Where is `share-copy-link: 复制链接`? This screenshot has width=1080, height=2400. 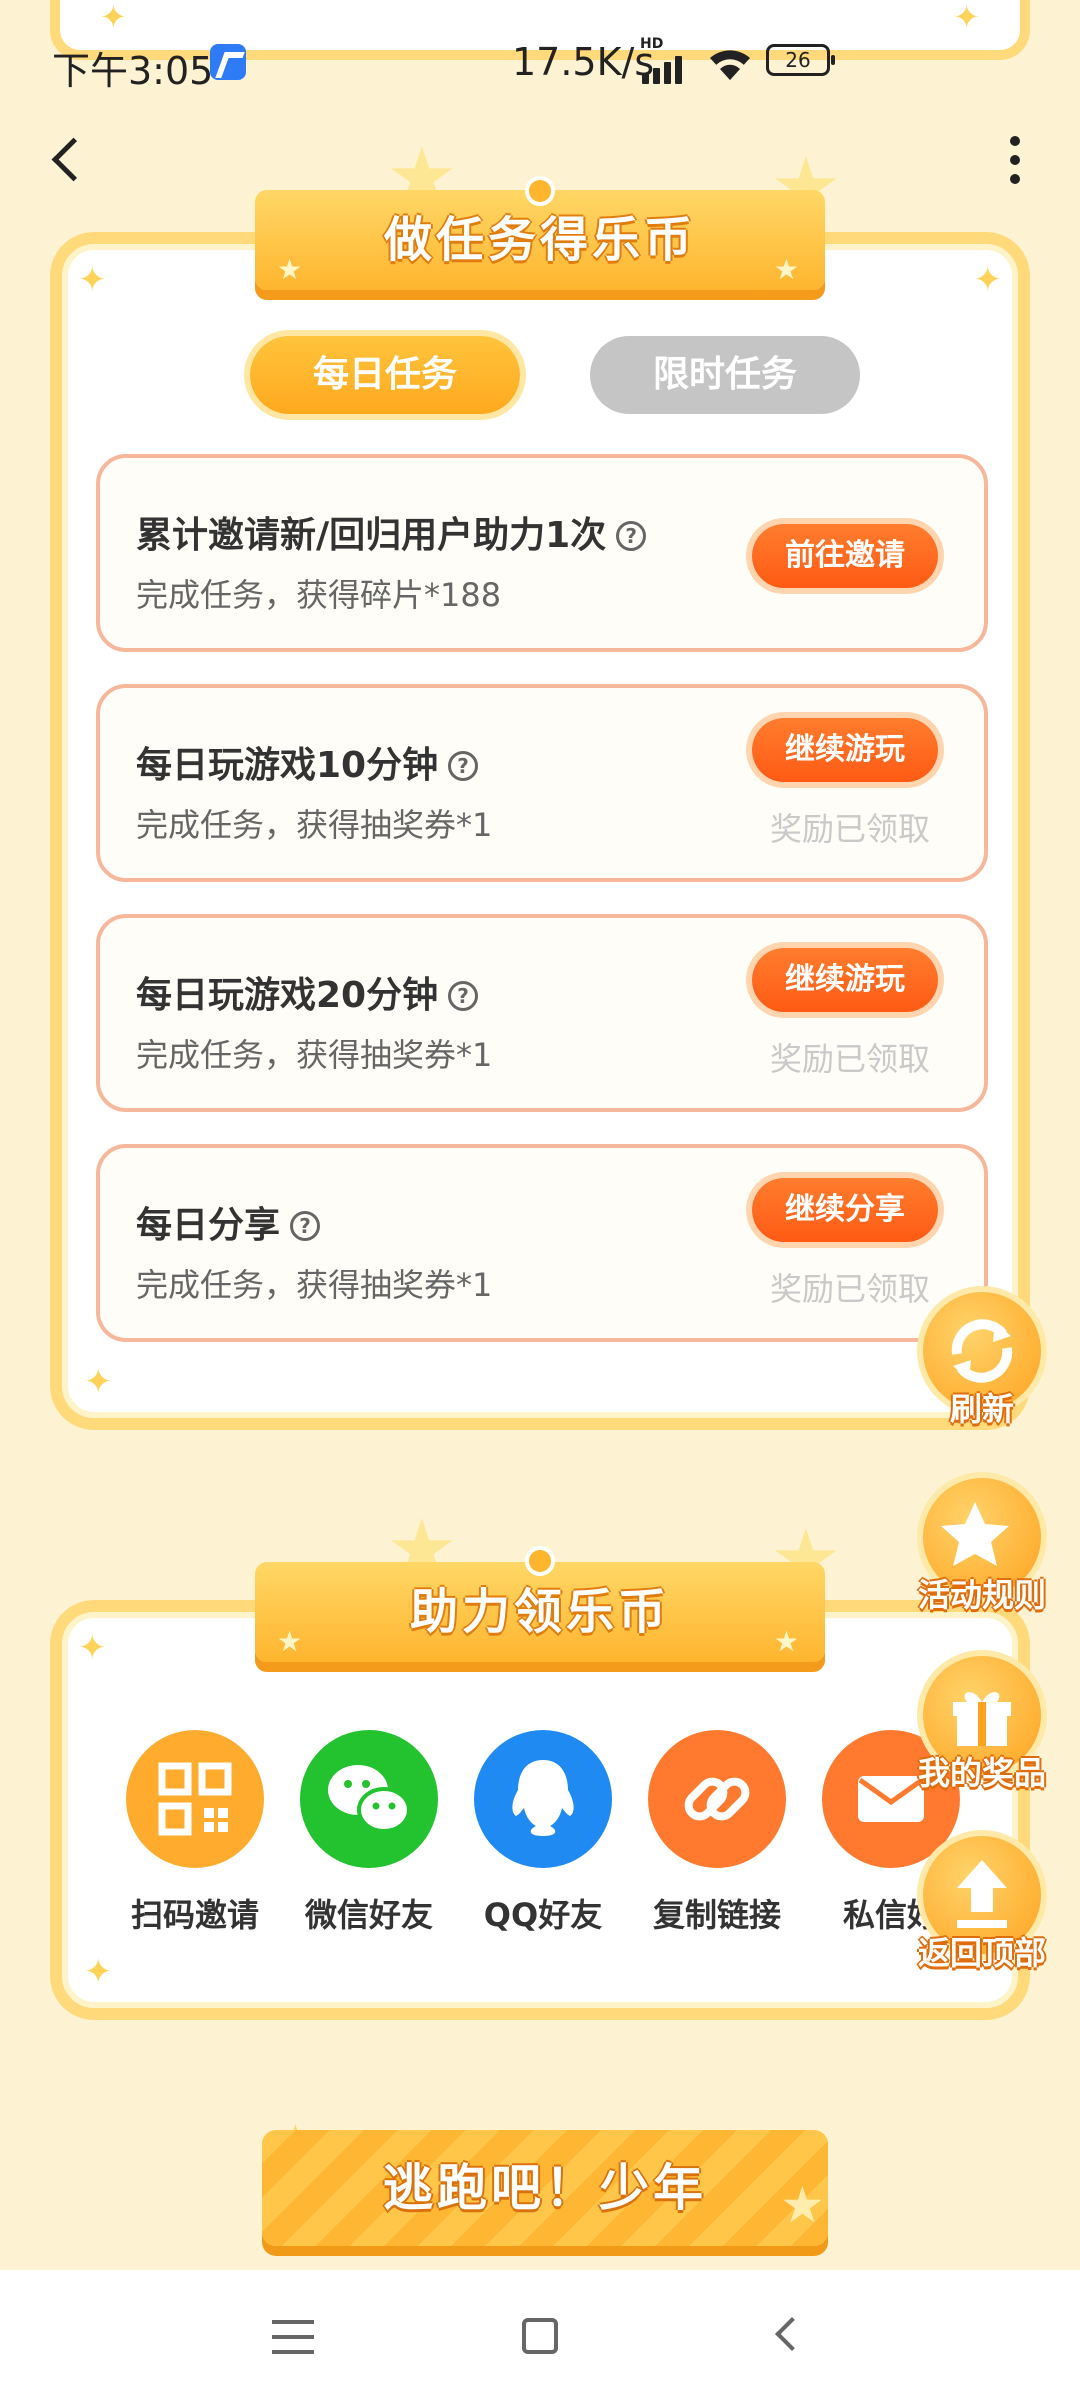 share-copy-link: 复制链接 is located at coordinates (717, 1833).